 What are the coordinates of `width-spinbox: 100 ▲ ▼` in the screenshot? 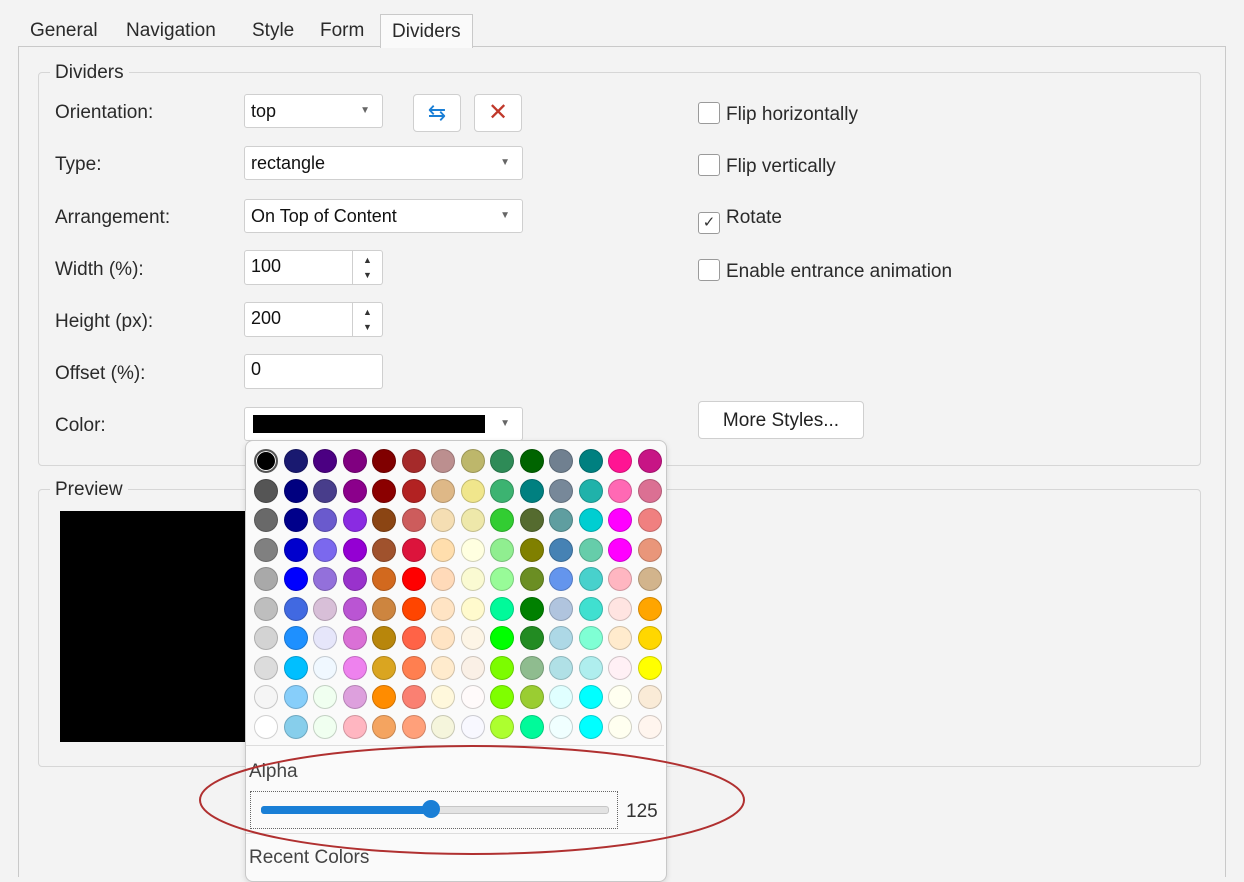 It's located at (313, 267).